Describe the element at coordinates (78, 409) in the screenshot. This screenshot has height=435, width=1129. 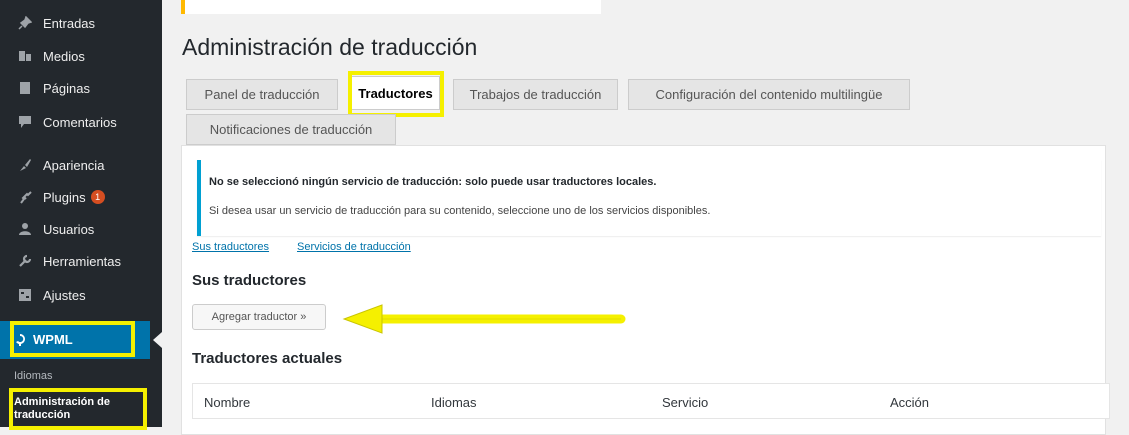
I see `highlight-box-submenu` at that location.